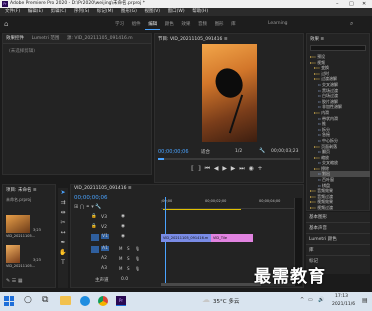 The width and height of the screenshot is (372, 311). I want to click on clock-date: 2021/11/6, so click(343, 304).